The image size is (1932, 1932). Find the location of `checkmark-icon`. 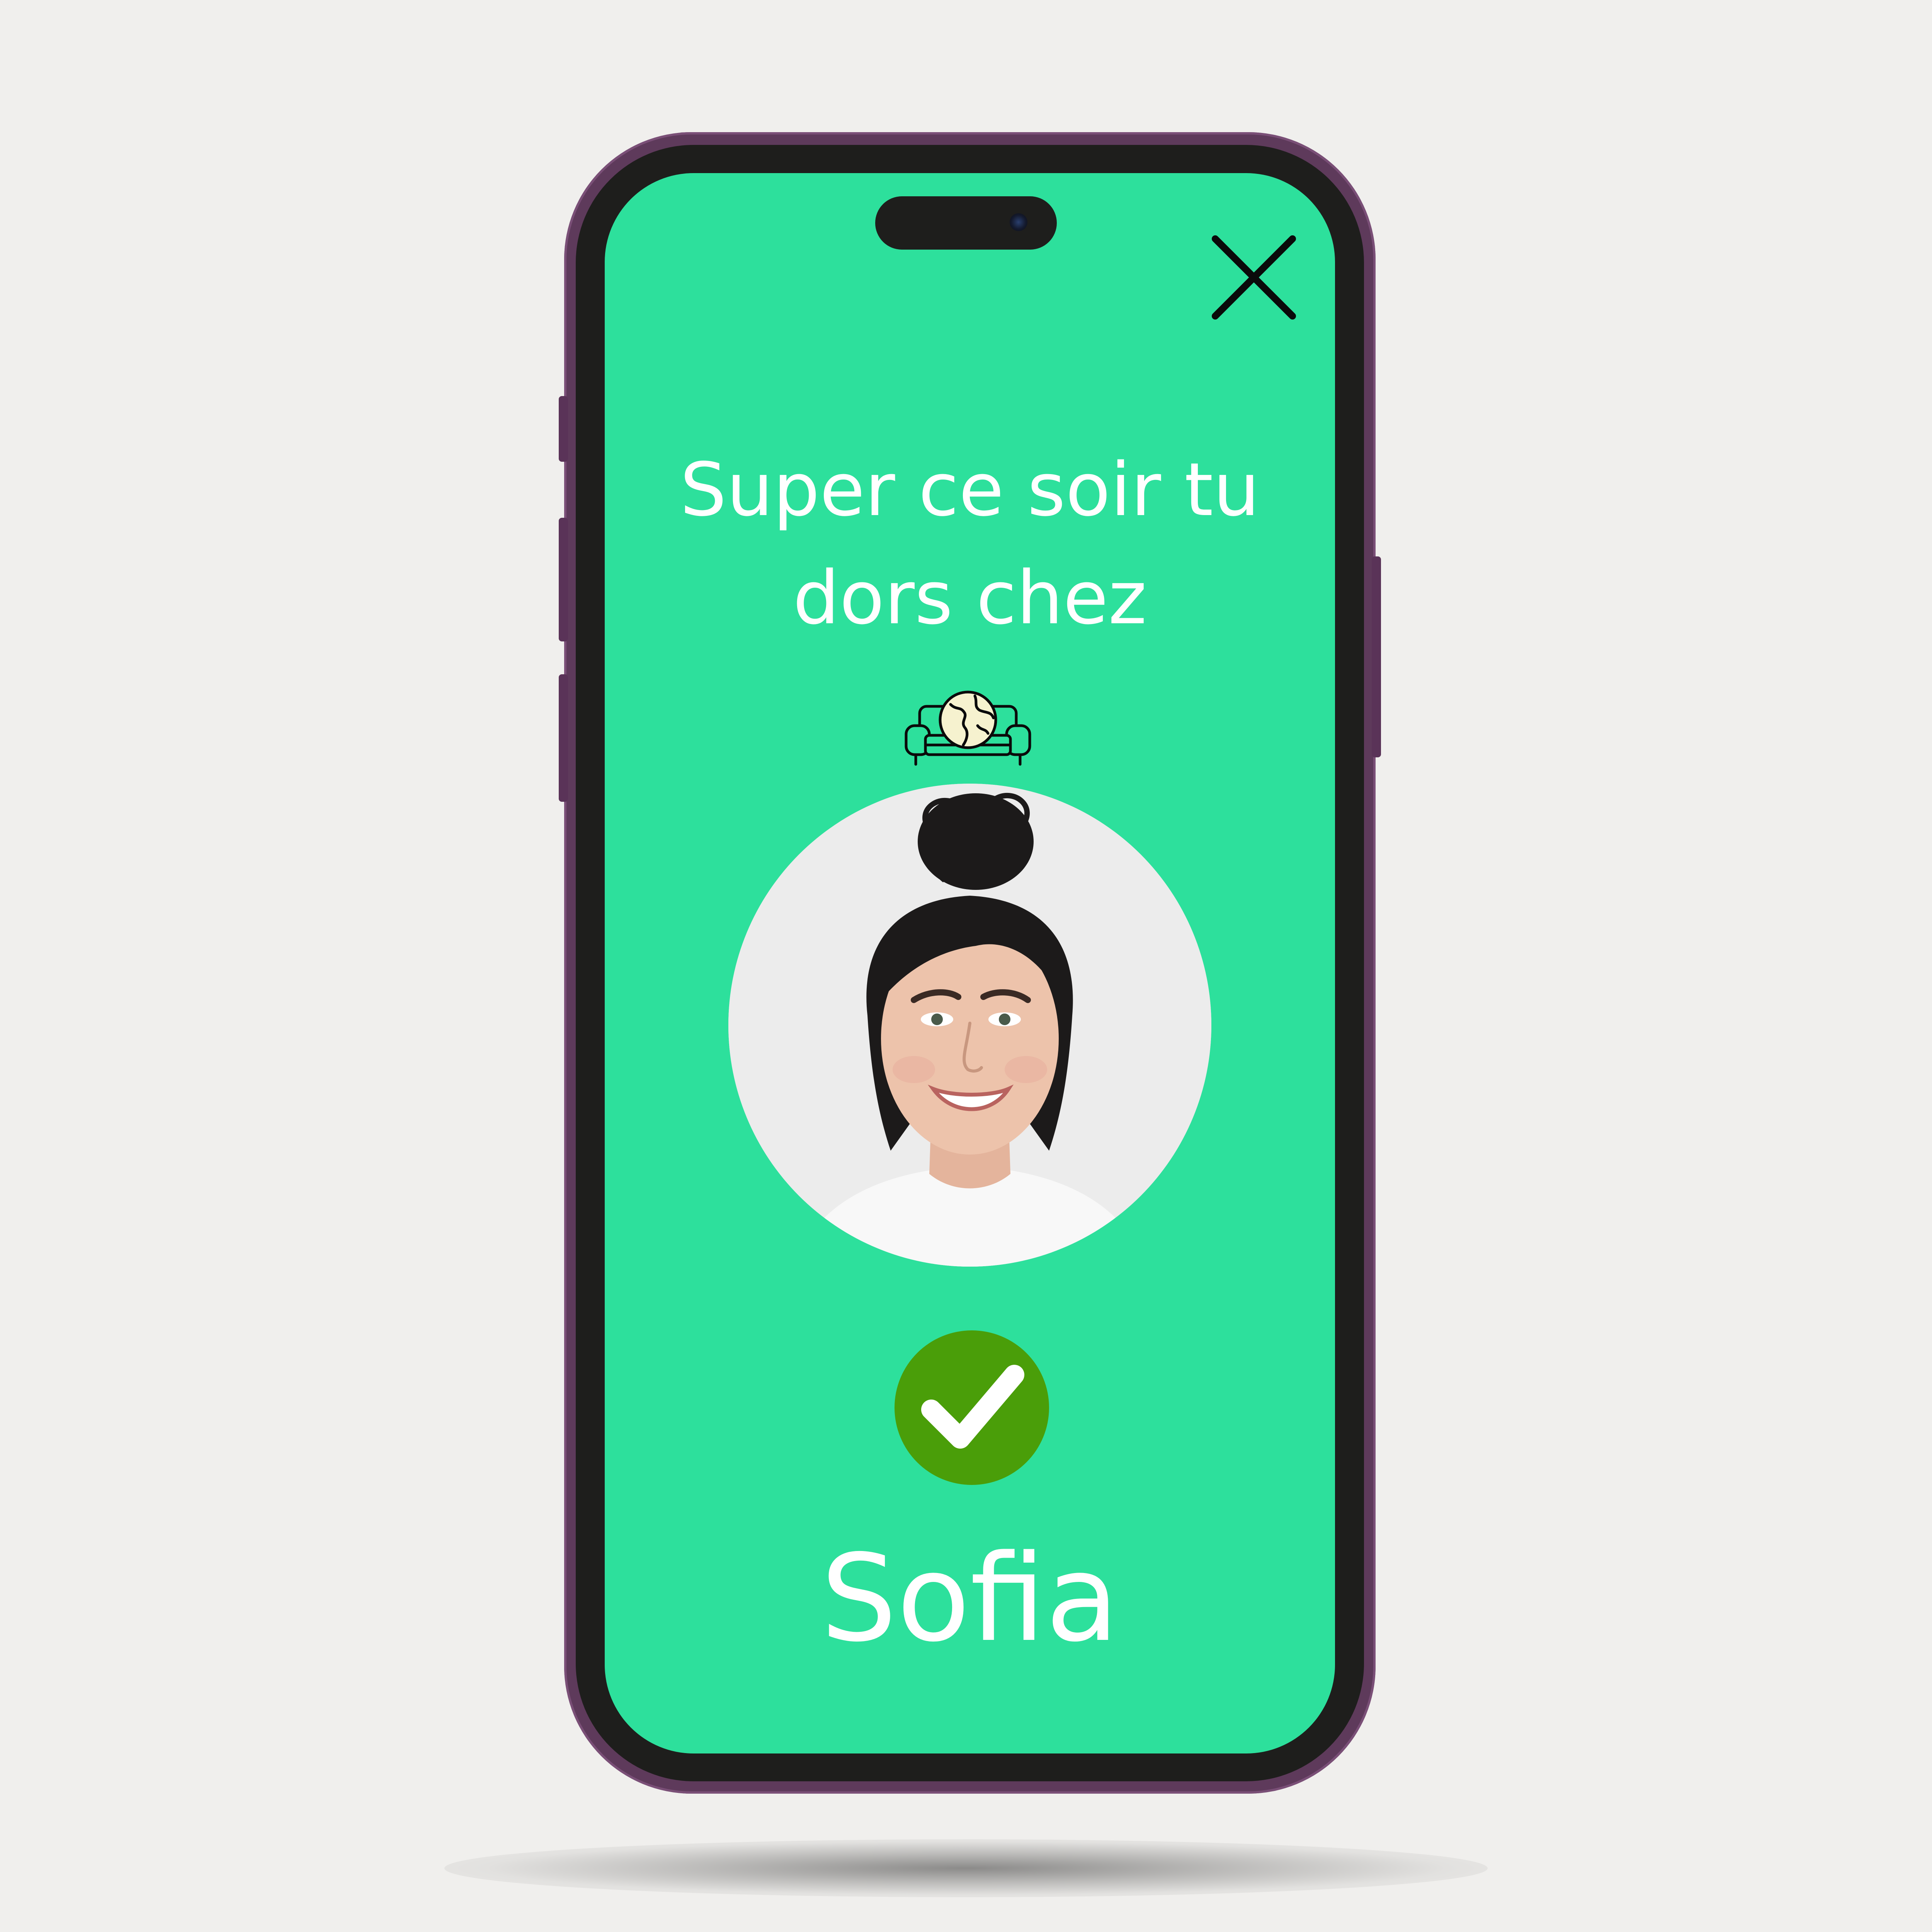

checkmark-icon is located at coordinates (972, 1407).